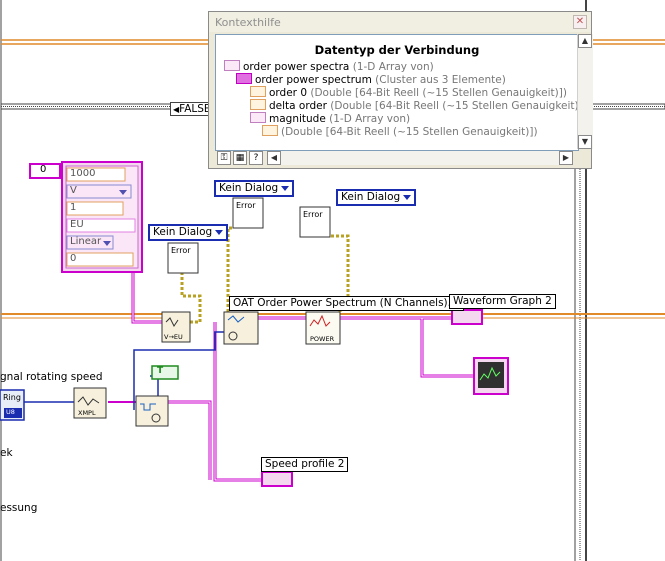  Describe the element at coordinates (274, 158) in the screenshot. I see `scroll-left-icon: ◀` at that location.